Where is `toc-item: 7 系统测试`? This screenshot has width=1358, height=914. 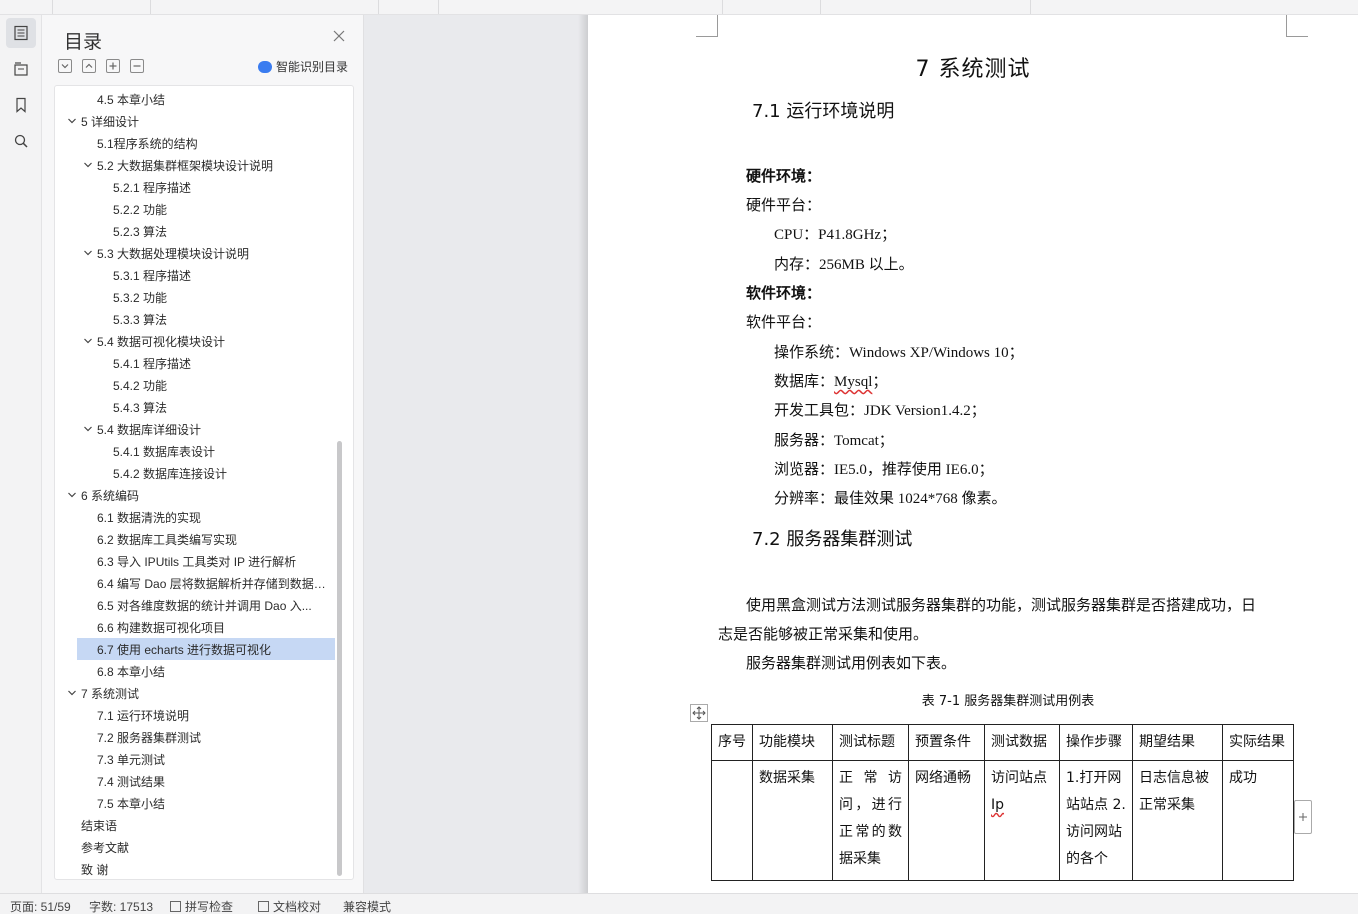 toc-item: 7 系统测试 is located at coordinates (195, 693).